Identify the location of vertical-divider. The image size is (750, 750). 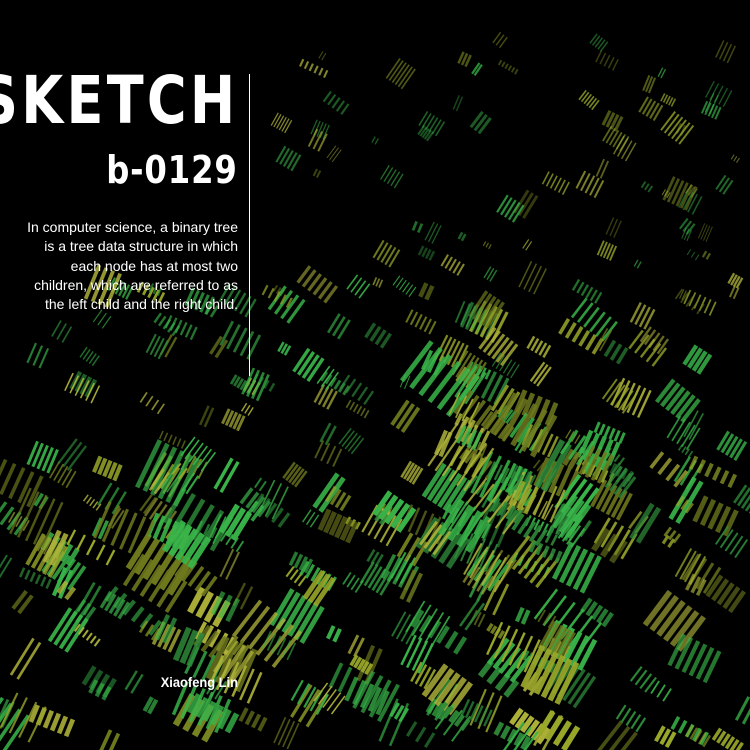
(249, 225).